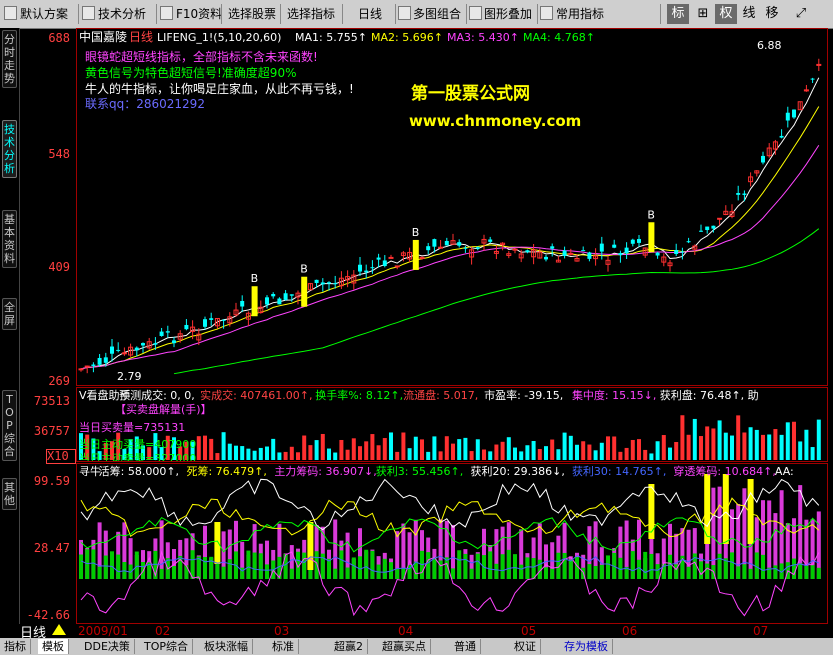 This screenshot has width=833, height=655. I want to click on tab-chaoying-buy: 超赢买点, so click(404, 646).